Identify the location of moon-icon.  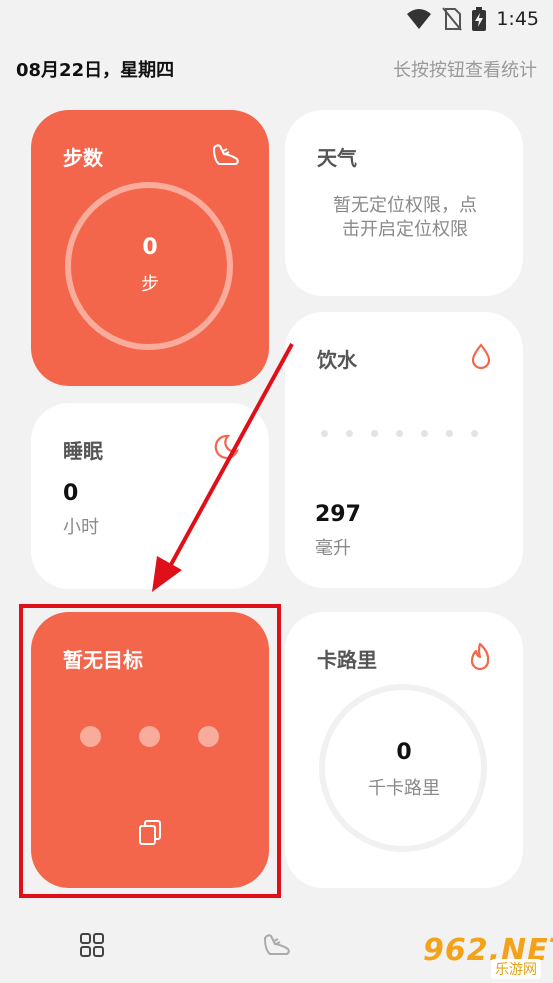
(226, 447).